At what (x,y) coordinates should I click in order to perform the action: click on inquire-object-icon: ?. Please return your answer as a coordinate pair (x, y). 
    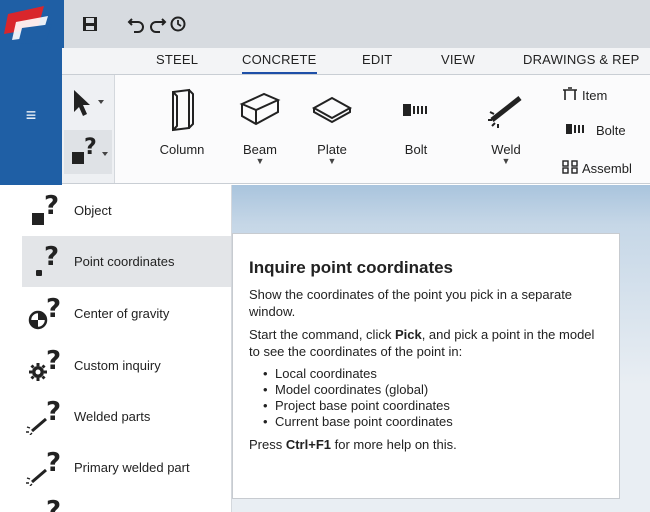
    Looking at the image, I should click on (48, 210).